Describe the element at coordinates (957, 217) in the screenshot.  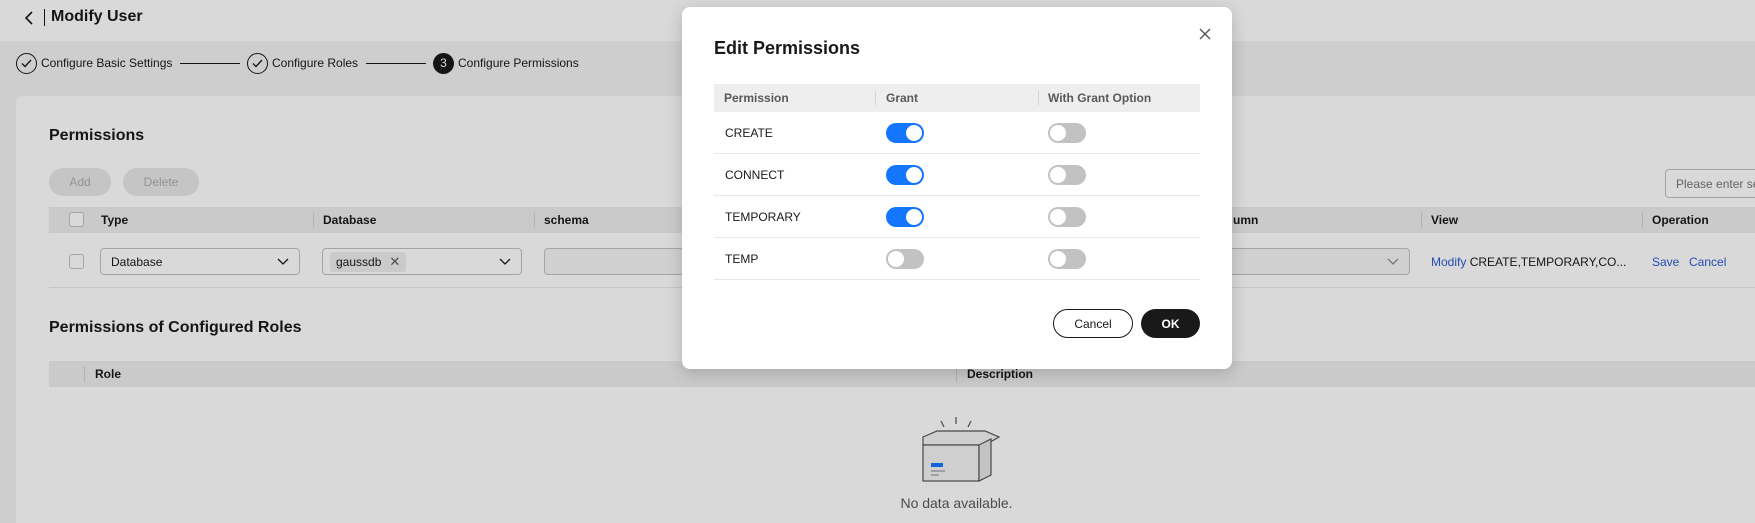
I see `permission-row-temporary: TEMPORARY` at that location.